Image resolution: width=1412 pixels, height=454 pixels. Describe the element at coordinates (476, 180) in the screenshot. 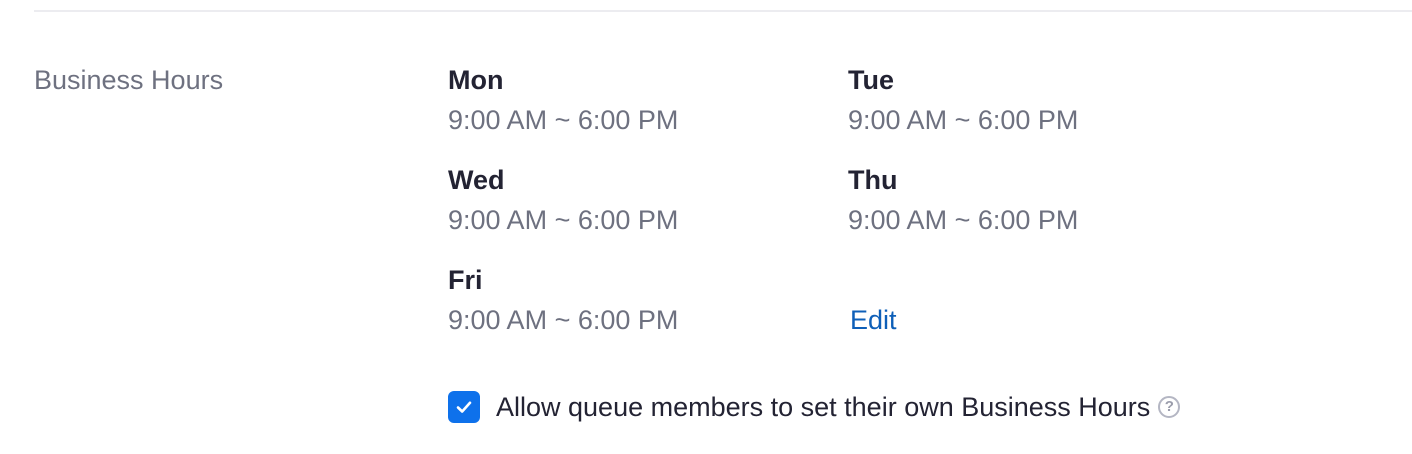

I see `day-name: Wed` at that location.